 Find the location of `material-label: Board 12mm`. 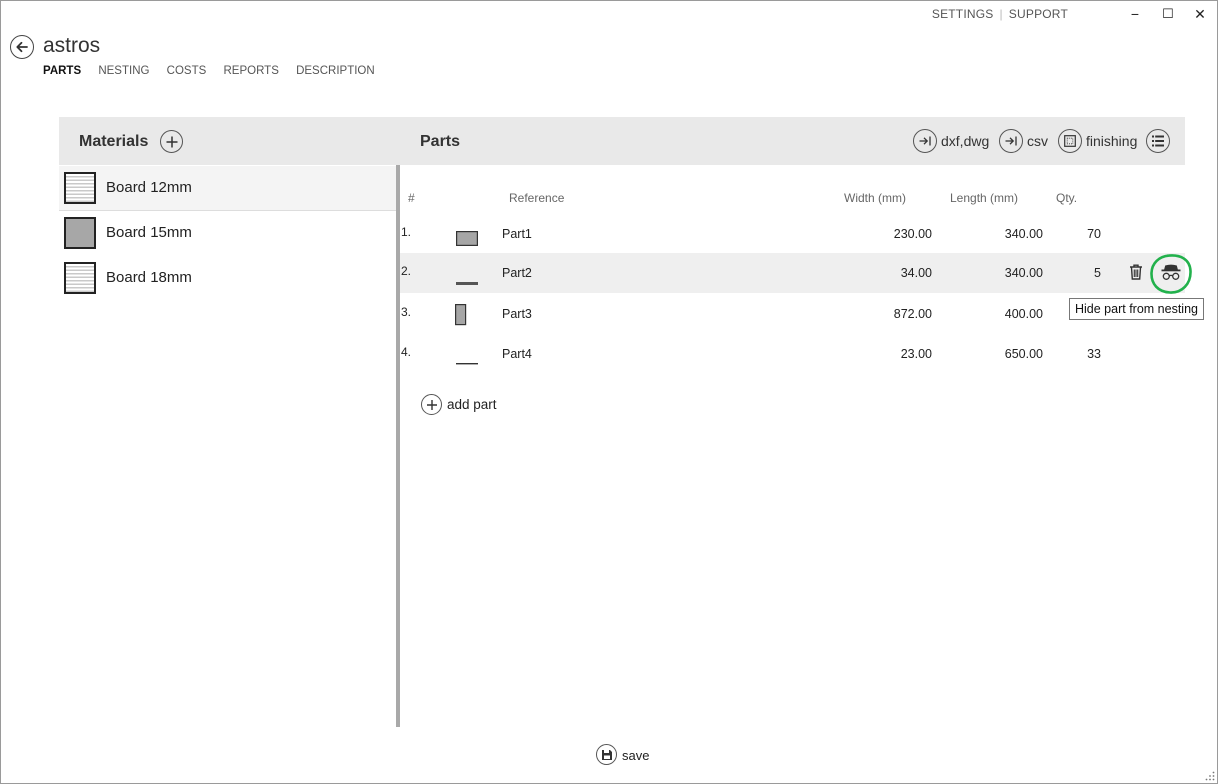

material-label: Board 12mm is located at coordinates (149, 187).